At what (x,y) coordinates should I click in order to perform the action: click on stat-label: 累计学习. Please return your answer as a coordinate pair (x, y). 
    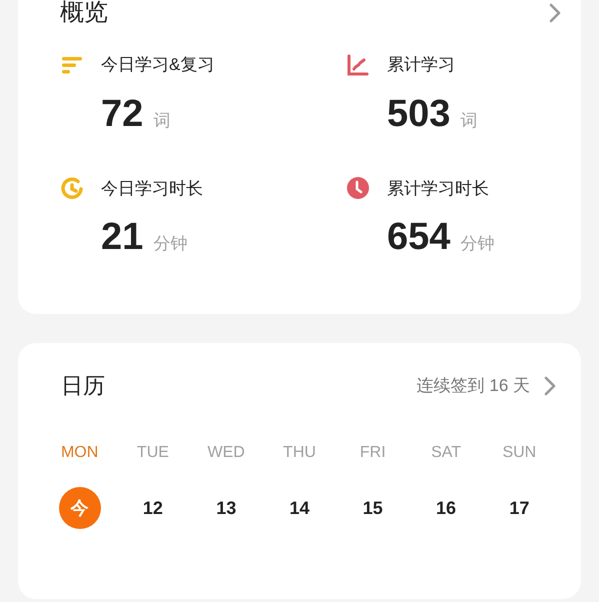
    Looking at the image, I should click on (421, 65).